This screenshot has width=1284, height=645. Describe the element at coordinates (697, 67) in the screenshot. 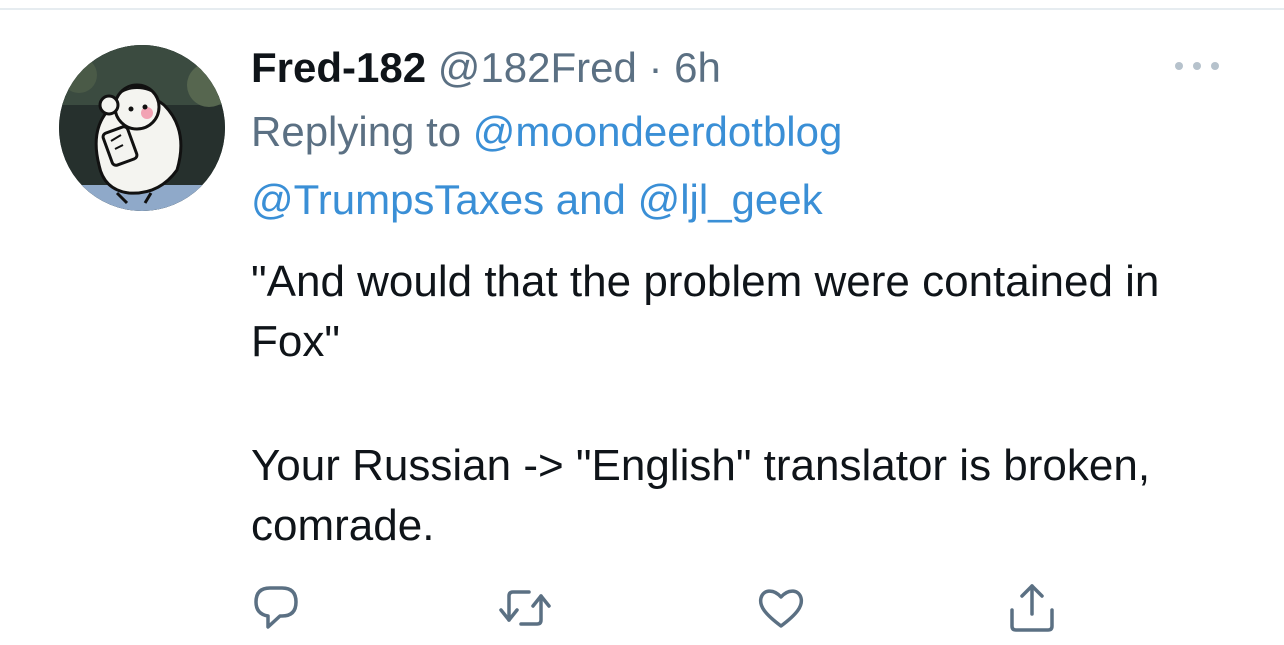

I see `tweet-timestamp: 6h` at that location.